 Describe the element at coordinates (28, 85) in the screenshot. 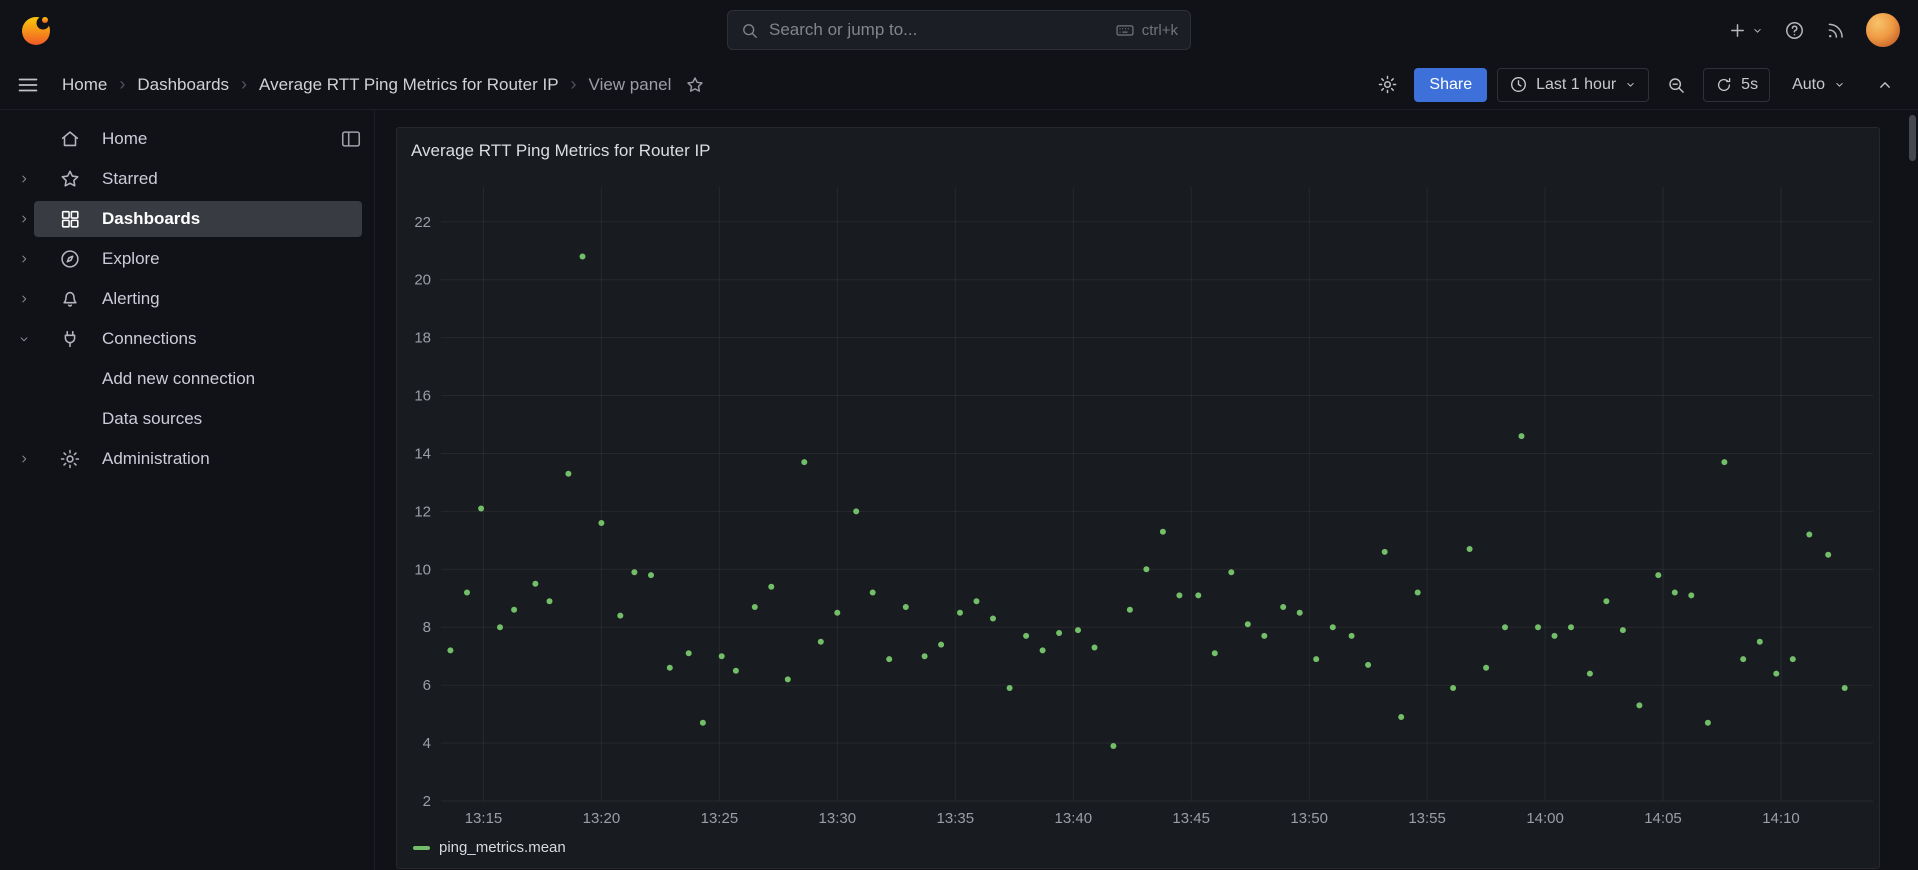

I see `mega-menu-toggle` at that location.